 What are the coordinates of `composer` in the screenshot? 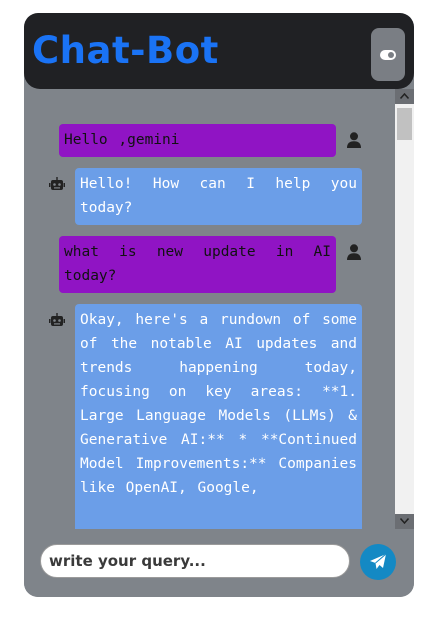 It's located at (219, 563).